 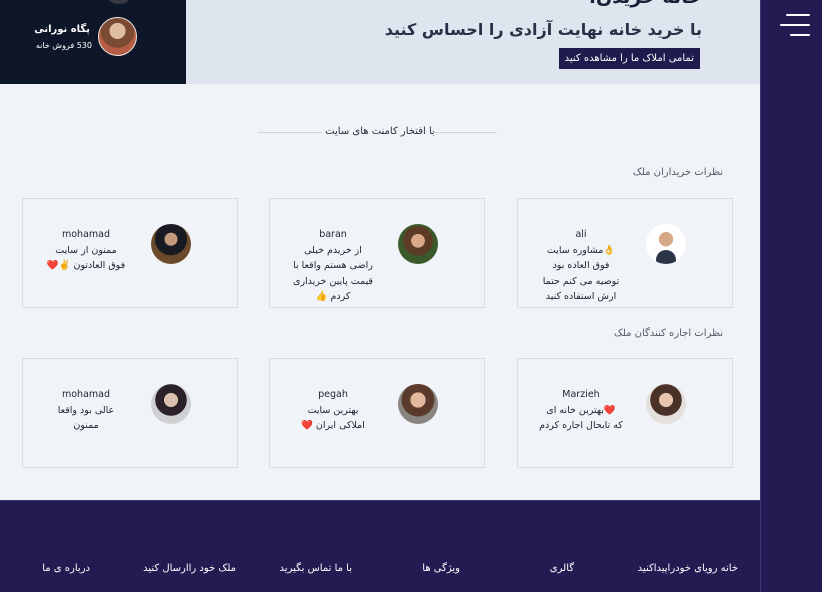 What do you see at coordinates (333, 296) in the screenshot?
I see `comment-line: کردم 👍` at bounding box center [333, 296].